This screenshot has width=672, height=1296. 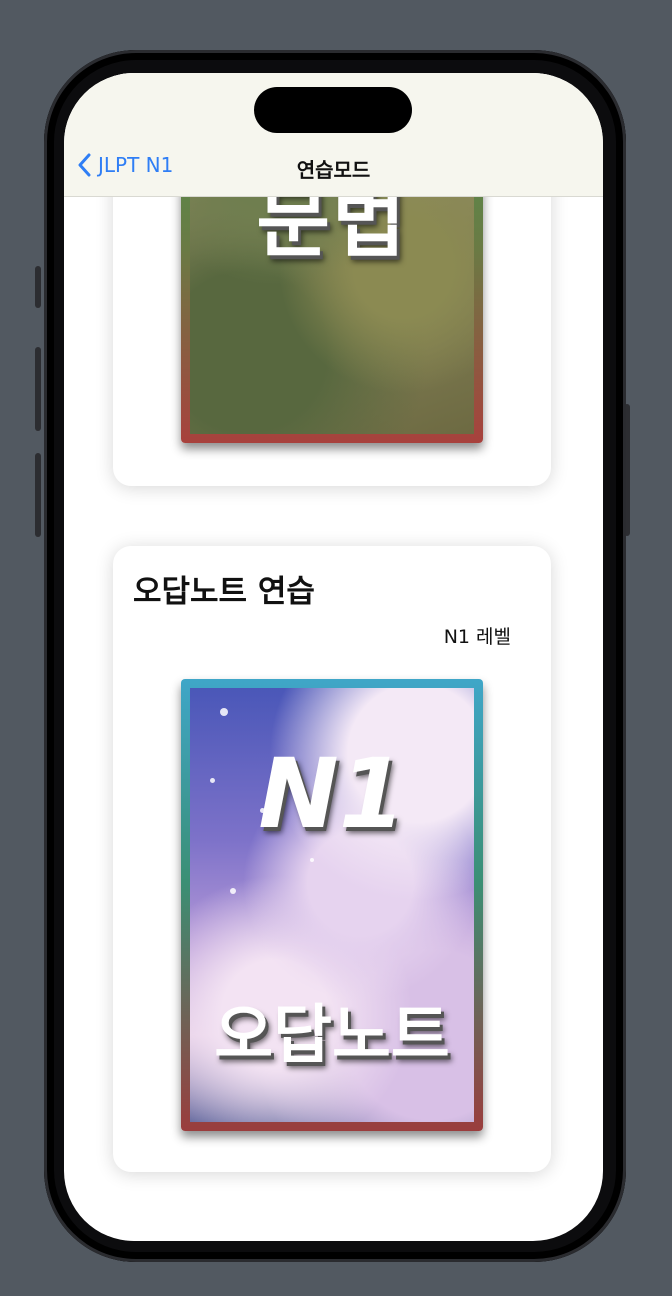 I want to click on page-title: 연습모드, so click(x=333, y=170).